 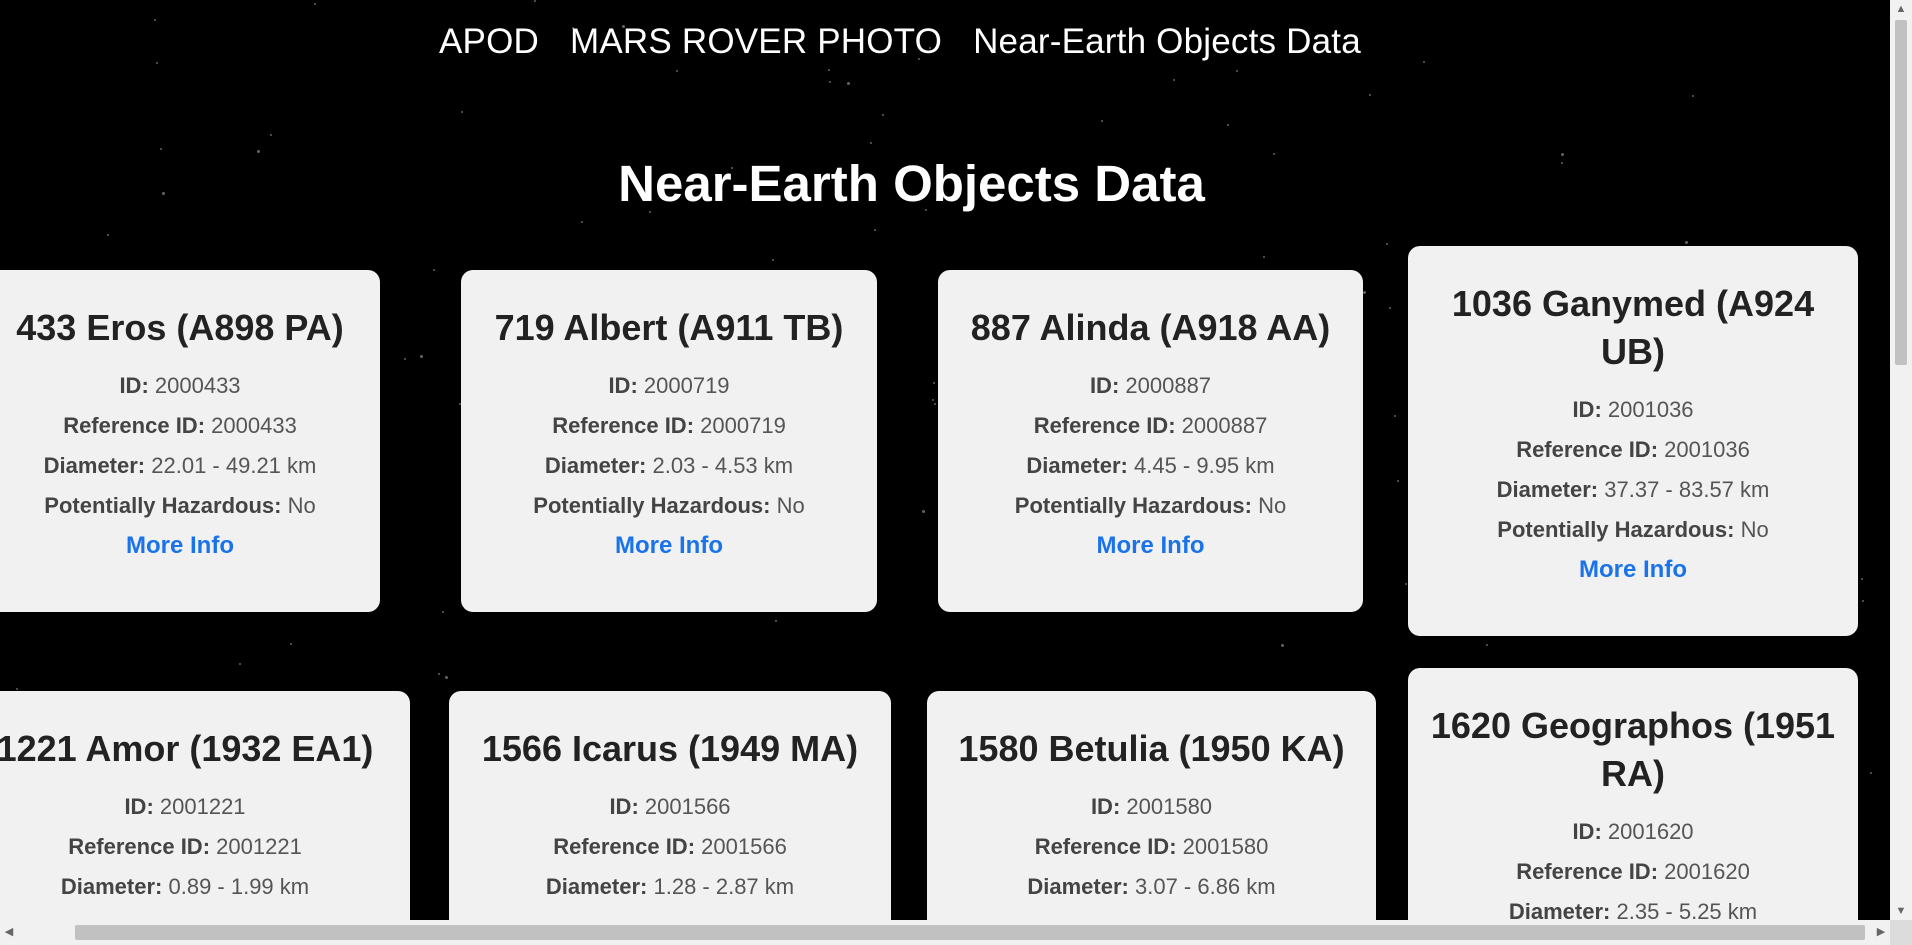 What do you see at coordinates (670, 748) in the screenshot?
I see `neo-name: 1566 Icarus (1949 MA)` at bounding box center [670, 748].